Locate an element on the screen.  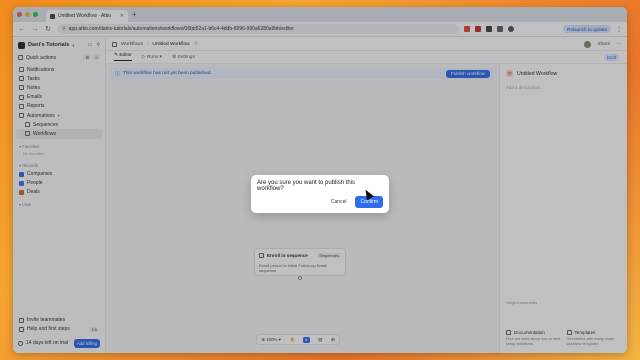
cancel-button: Cancel is located at coordinates (339, 202).